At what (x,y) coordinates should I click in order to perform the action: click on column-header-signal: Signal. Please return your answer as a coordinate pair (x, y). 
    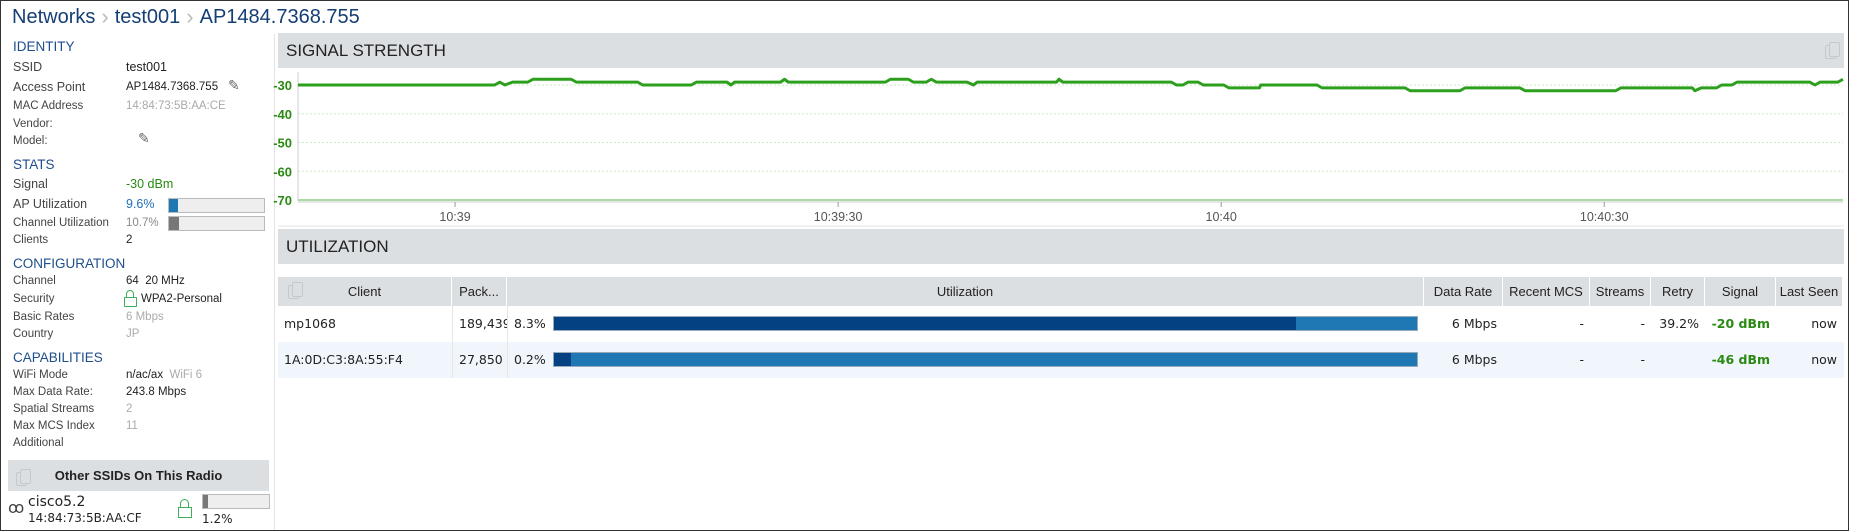
    Looking at the image, I should click on (1740, 291).